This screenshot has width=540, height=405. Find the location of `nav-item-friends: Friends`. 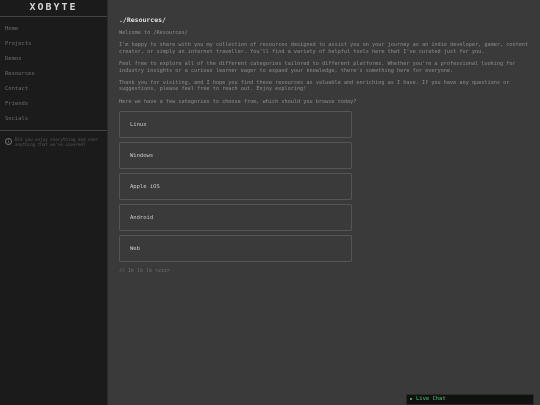

nav-item-friends: Friends is located at coordinates (53, 104).